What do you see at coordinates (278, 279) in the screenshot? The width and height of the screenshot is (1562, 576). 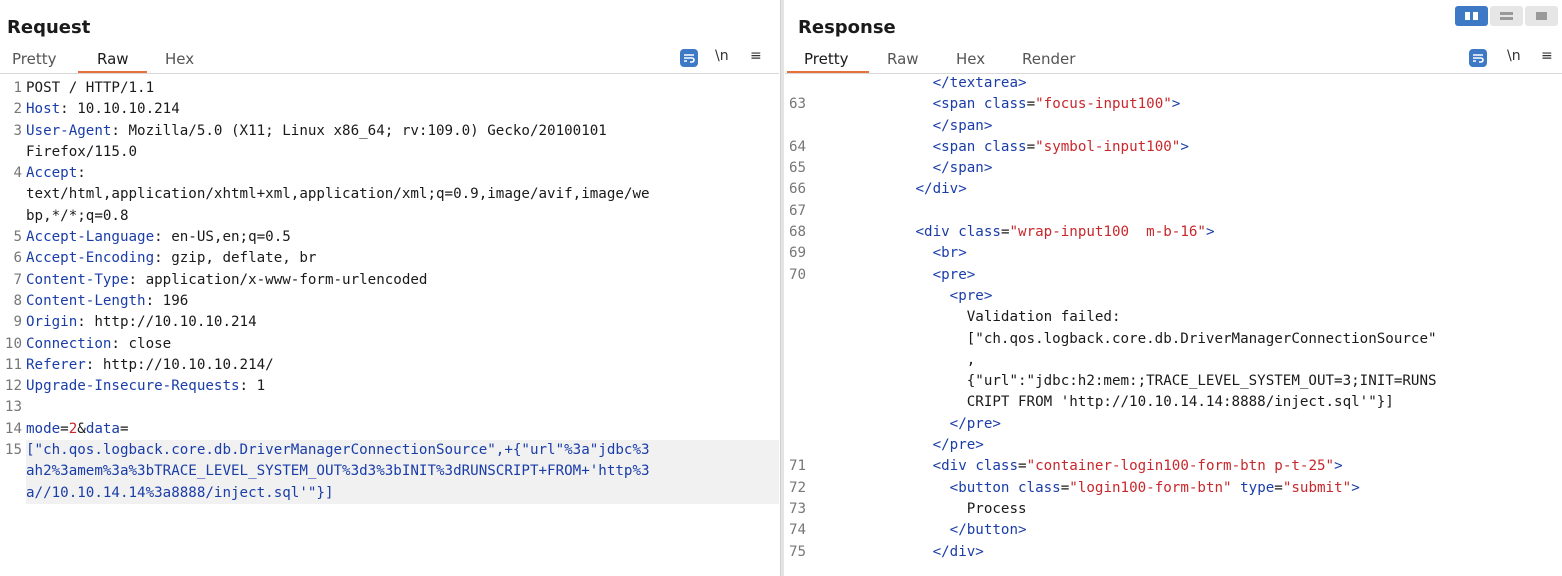 I see `code-token: : application/x-www-form-urlencoded` at bounding box center [278, 279].